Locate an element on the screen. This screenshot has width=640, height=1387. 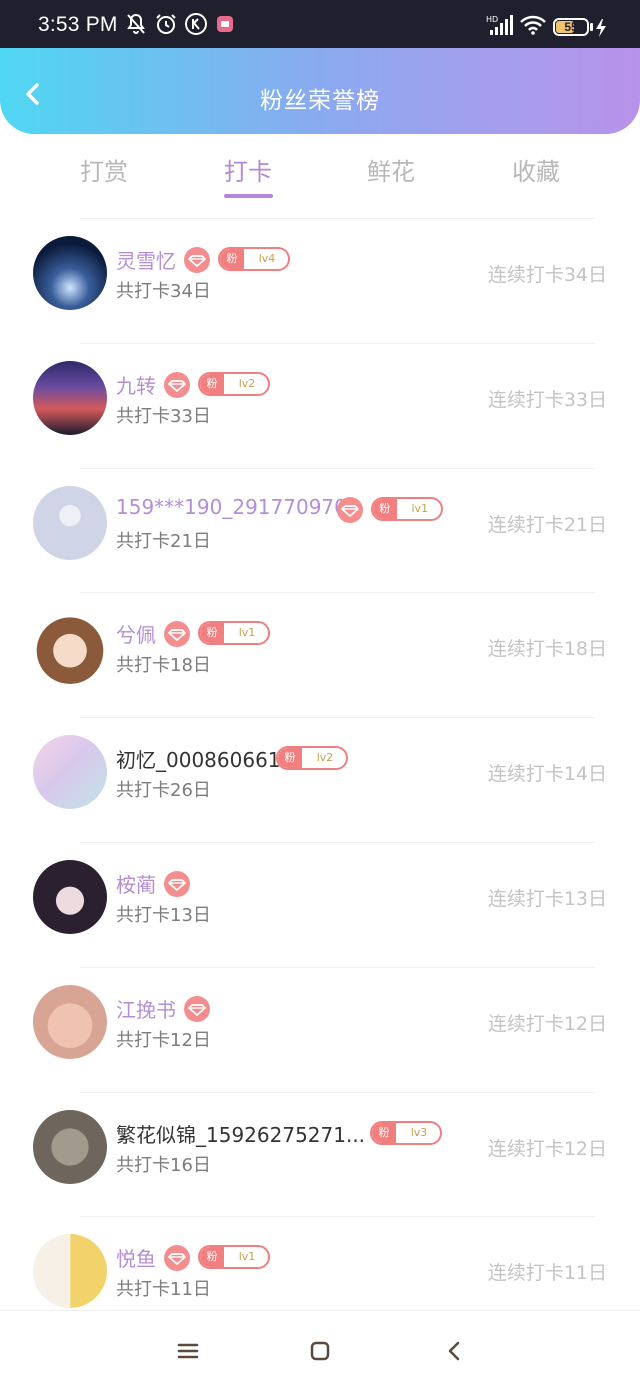
battery-level: 55 is located at coordinates (571, 27).